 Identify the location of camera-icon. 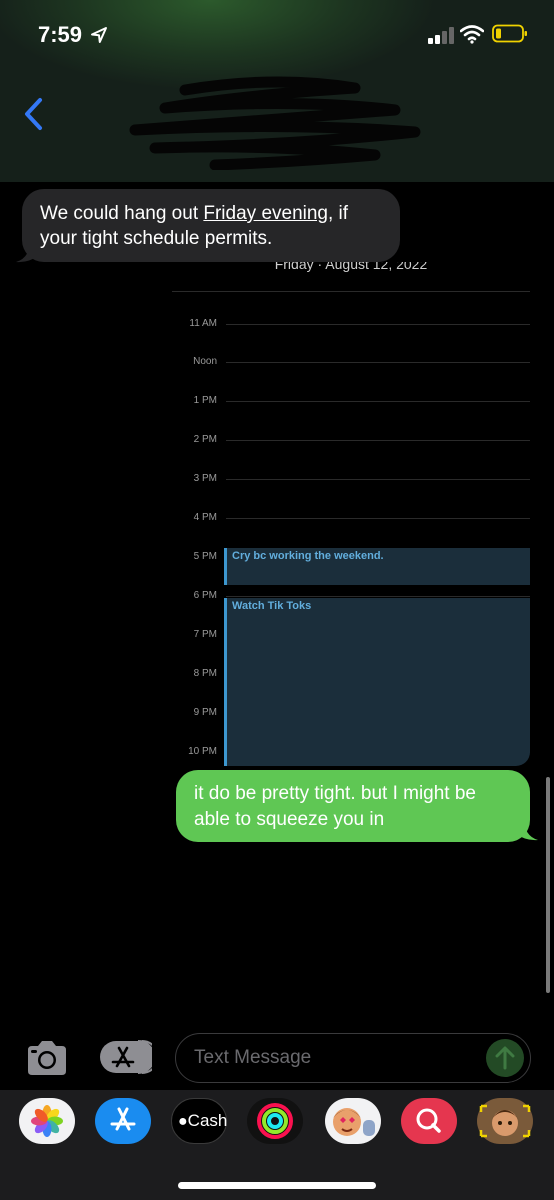
(47, 1058).